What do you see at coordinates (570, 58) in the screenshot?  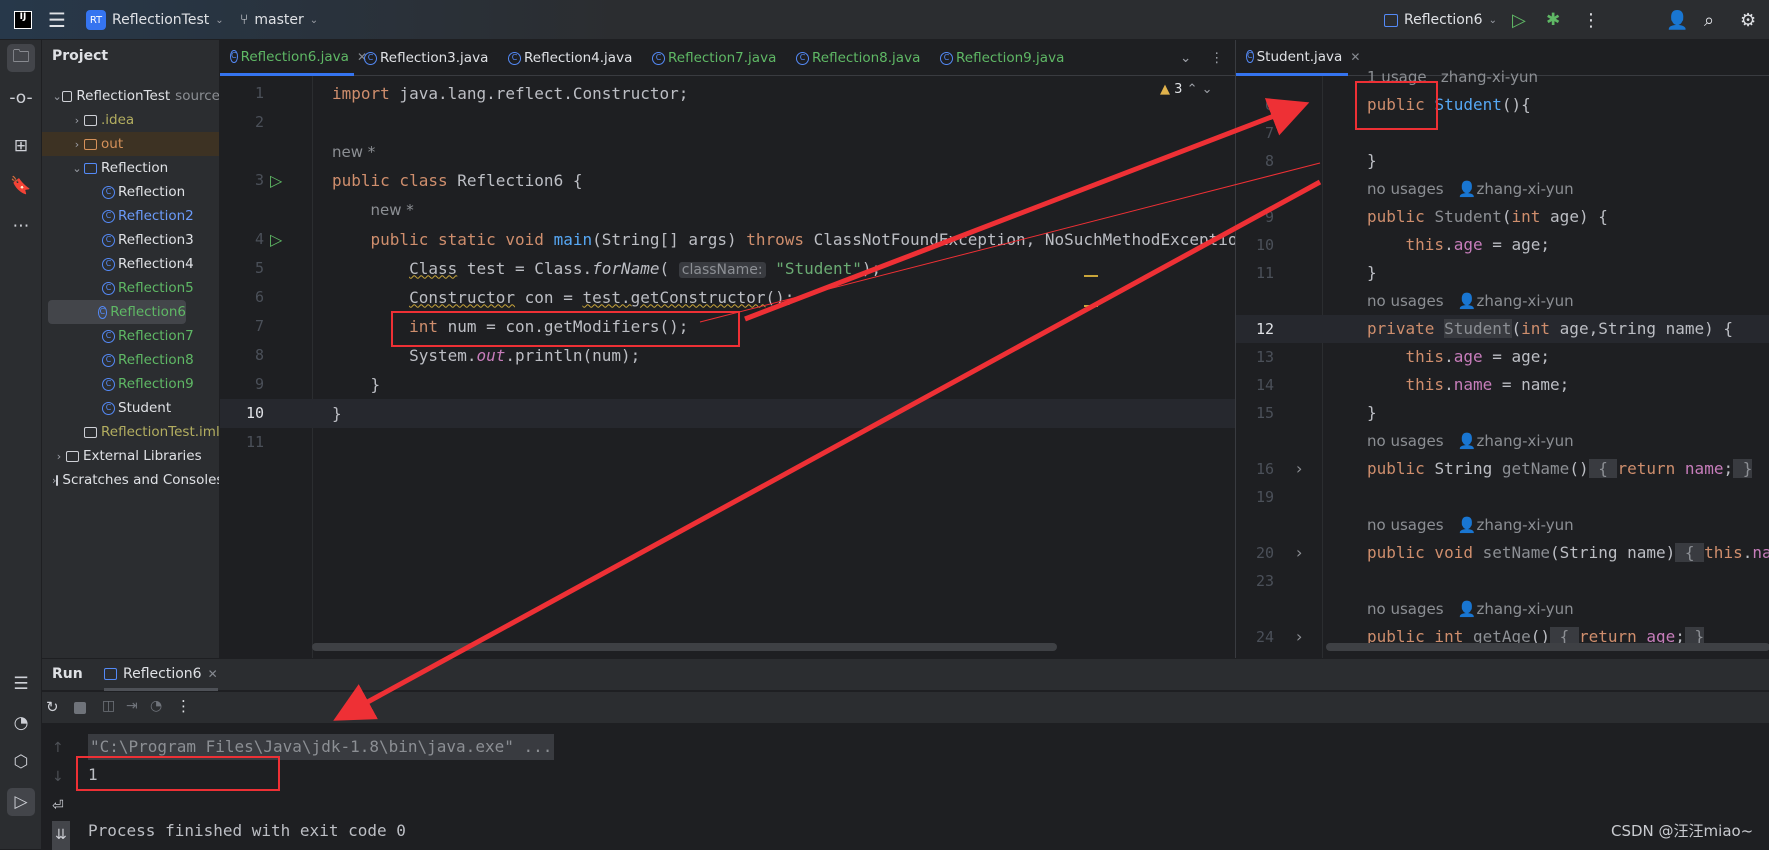 I see `tab-reflection4-java: C Reflection4.java` at bounding box center [570, 58].